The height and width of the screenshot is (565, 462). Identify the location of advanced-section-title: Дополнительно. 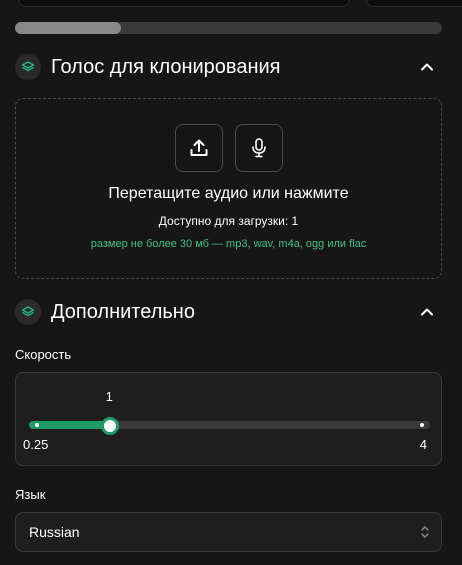
(123, 311).